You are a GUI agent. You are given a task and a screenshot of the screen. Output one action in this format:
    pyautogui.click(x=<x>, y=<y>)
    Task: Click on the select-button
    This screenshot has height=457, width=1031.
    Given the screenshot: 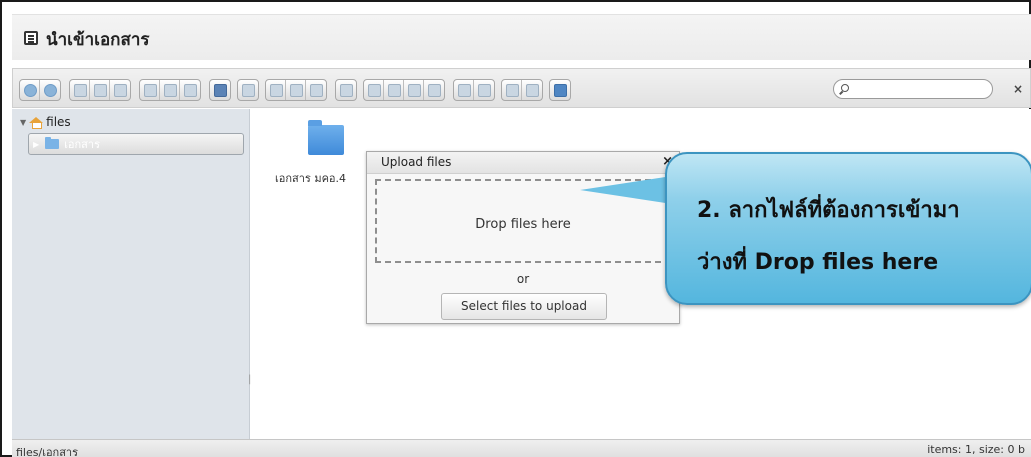 What is the action you would take?
    pyautogui.click(x=190, y=90)
    